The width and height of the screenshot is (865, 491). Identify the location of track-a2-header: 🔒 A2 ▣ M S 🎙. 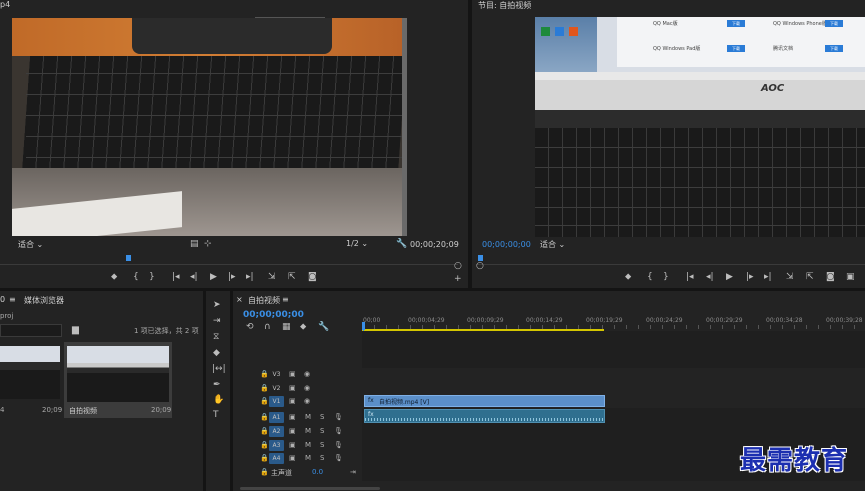
(301, 431).